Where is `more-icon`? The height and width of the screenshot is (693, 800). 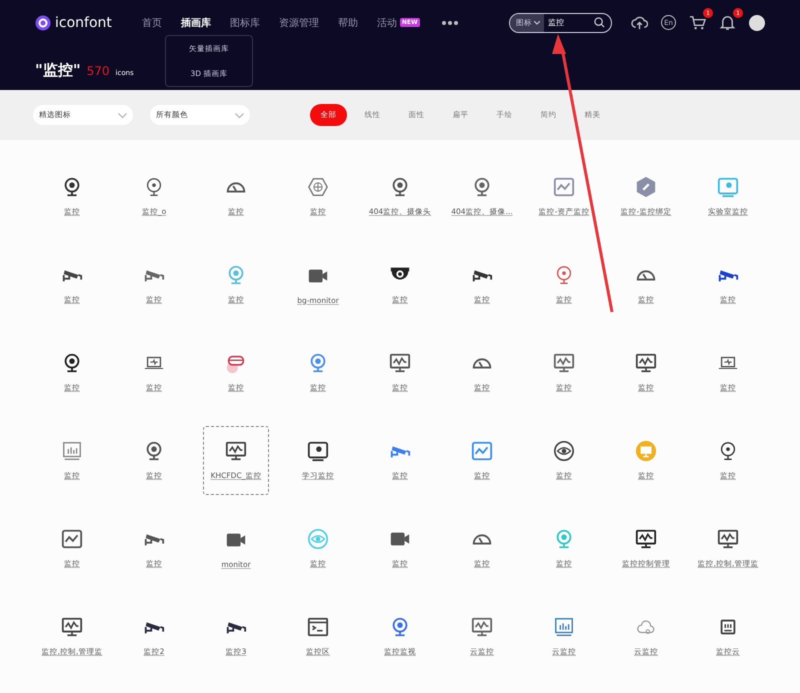 more-icon is located at coordinates (449, 23).